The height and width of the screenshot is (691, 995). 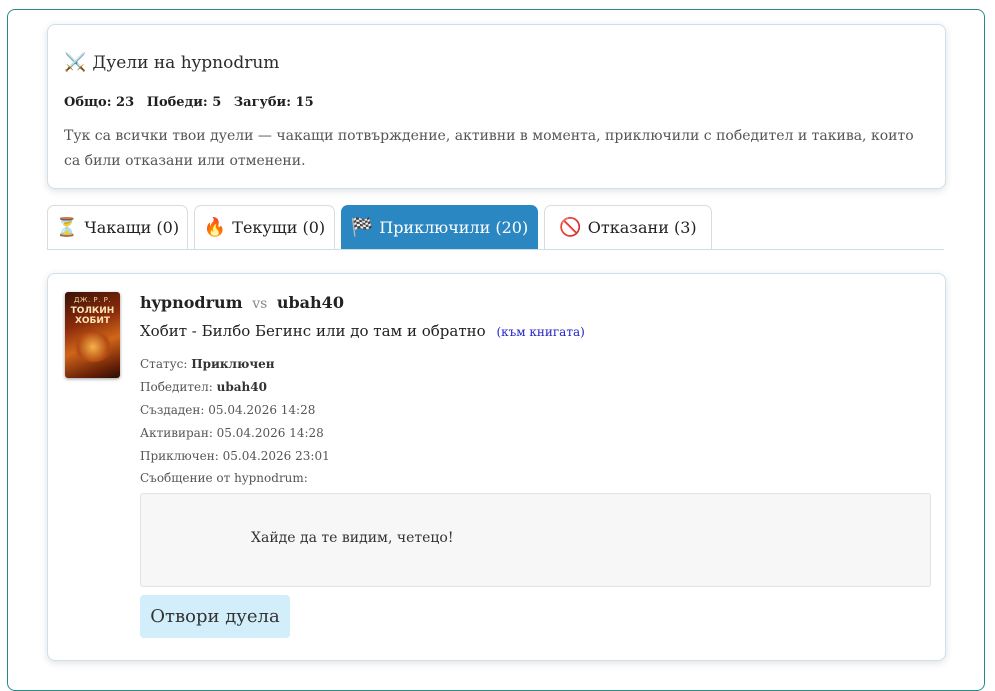 I want to click on winner-label: Победител:, so click(x=176, y=387).